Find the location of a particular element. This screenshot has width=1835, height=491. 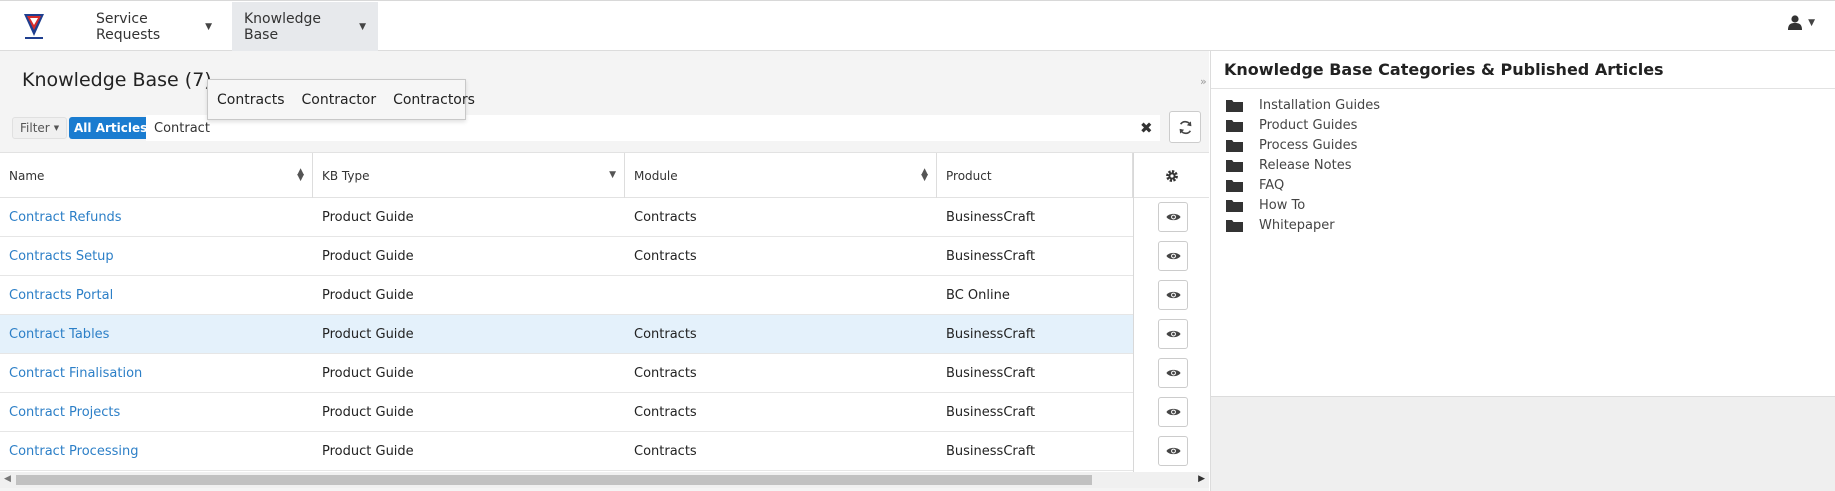

divider is located at coordinates (1523, 88).